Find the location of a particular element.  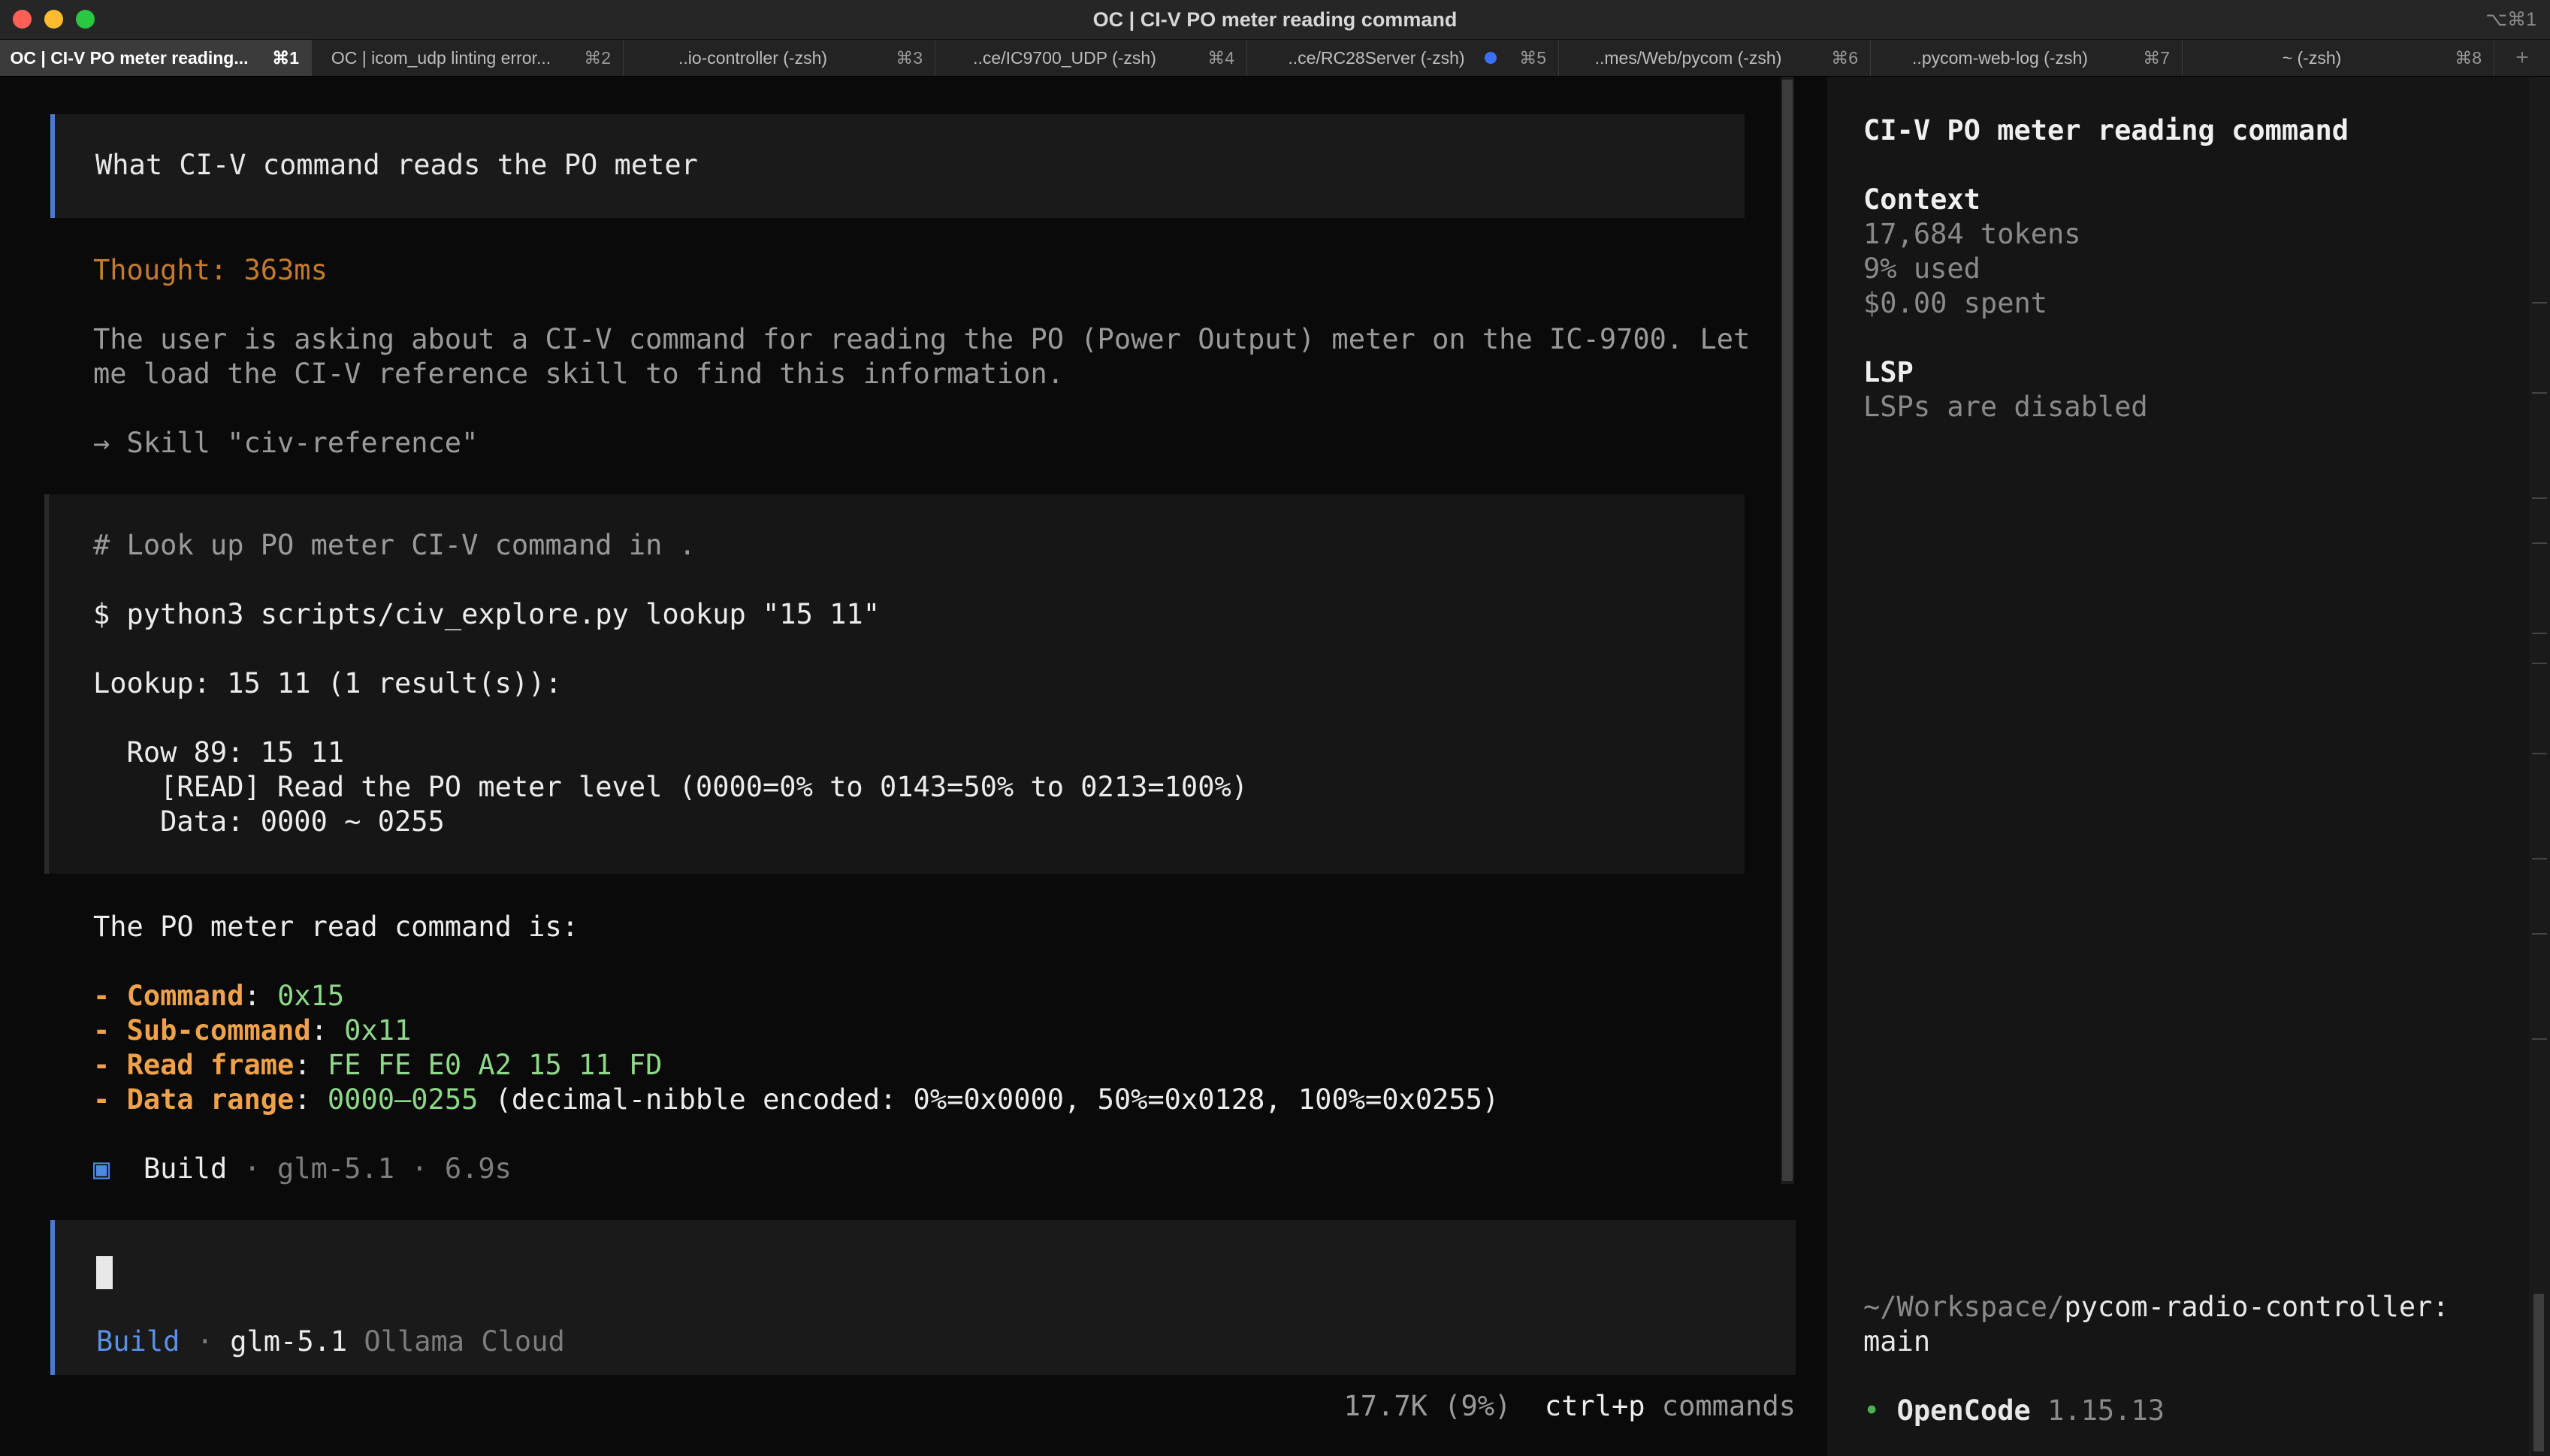

tool-data: Data: 0000 ~ 0255 is located at coordinates (269, 821).